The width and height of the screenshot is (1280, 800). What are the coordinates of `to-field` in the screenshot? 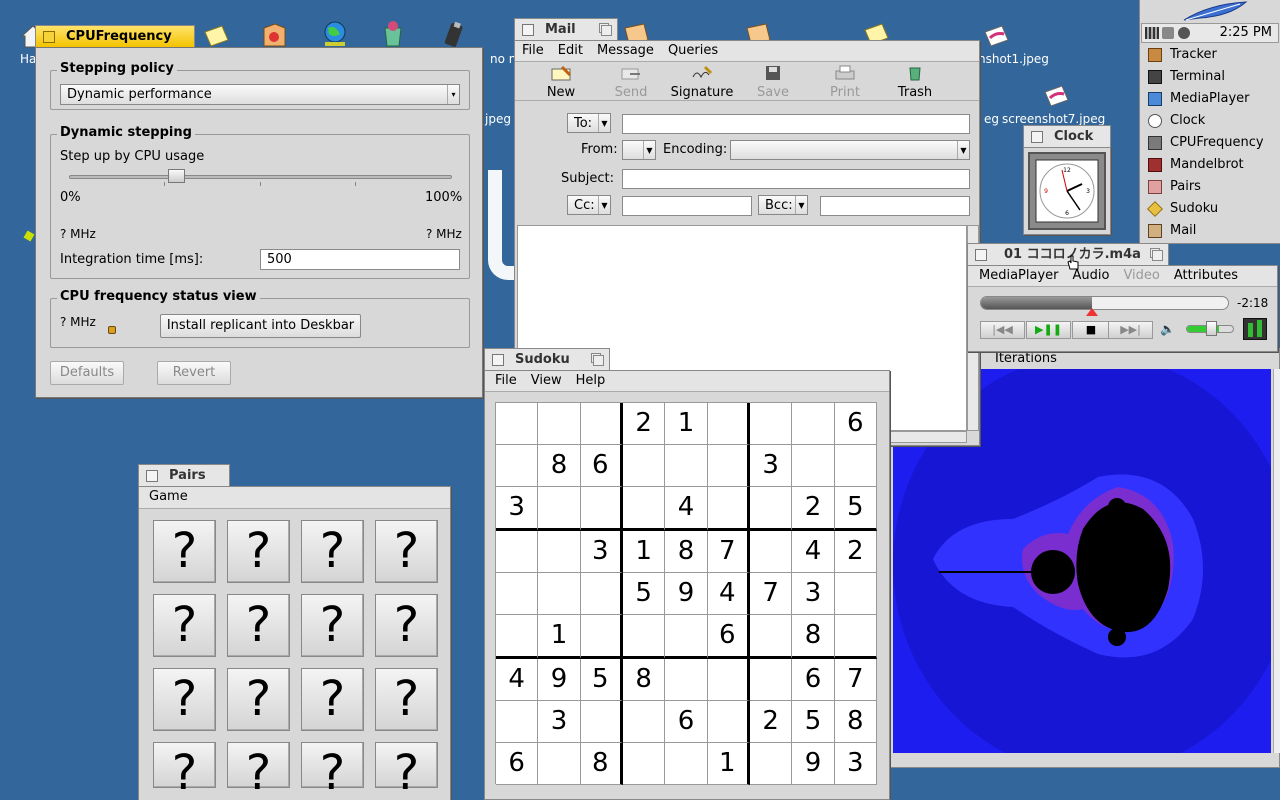 It's located at (796, 124).